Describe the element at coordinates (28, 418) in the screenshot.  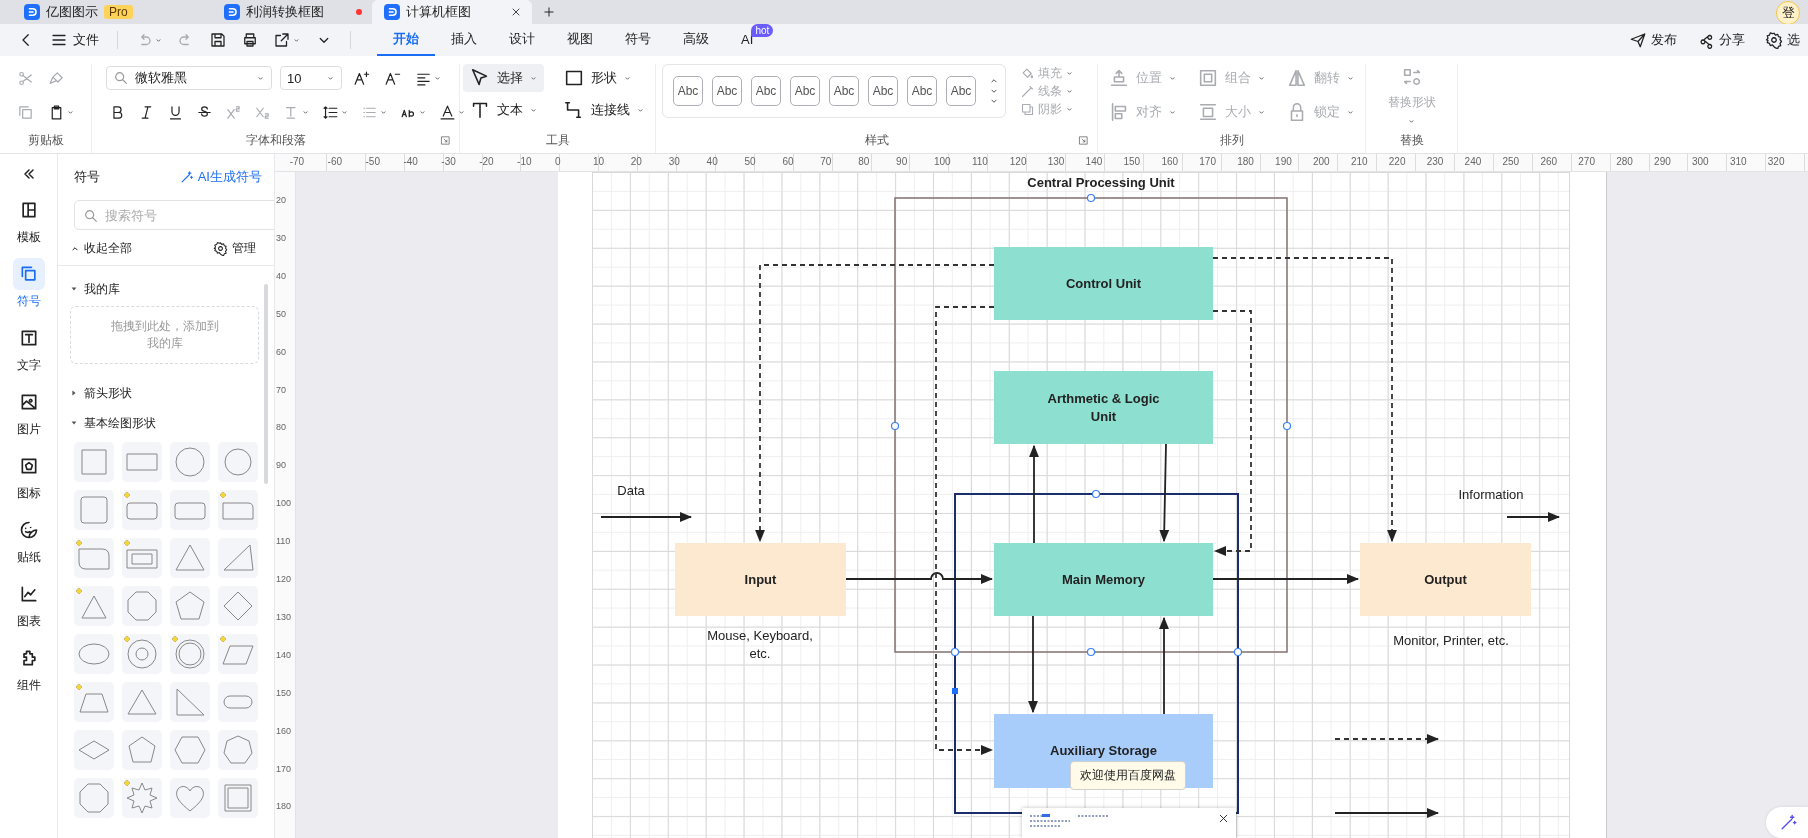
I see `sidebar-item: 图片` at that location.